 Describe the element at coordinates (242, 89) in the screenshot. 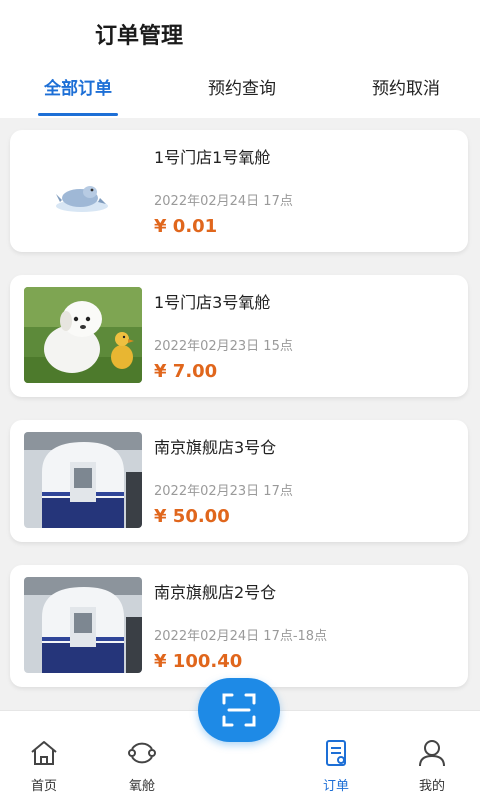

I see `tab-label: 预约查询` at that location.